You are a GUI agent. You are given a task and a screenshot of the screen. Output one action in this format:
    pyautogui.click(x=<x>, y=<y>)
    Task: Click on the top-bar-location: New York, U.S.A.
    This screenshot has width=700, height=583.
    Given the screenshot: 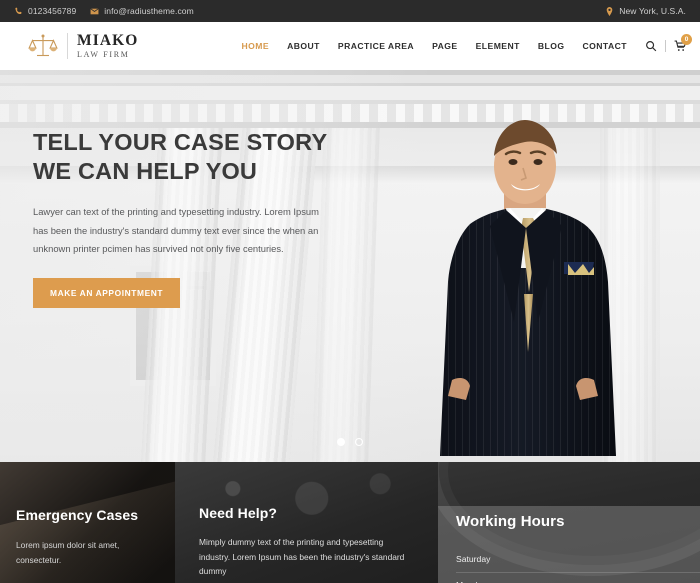 What is the action you would take?
    pyautogui.click(x=645, y=11)
    